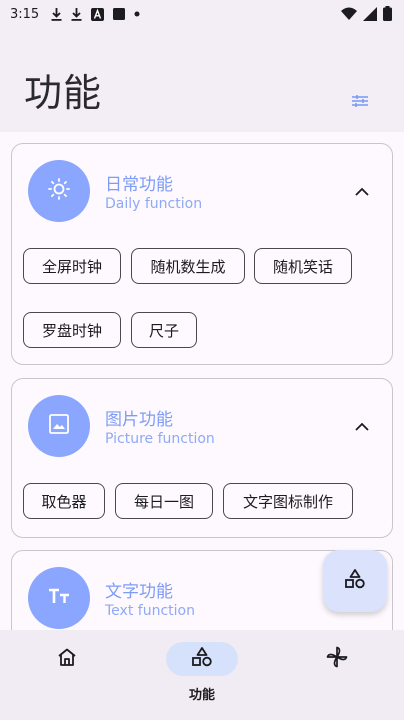 The height and width of the screenshot is (720, 404). I want to click on image-icon, so click(59, 426).